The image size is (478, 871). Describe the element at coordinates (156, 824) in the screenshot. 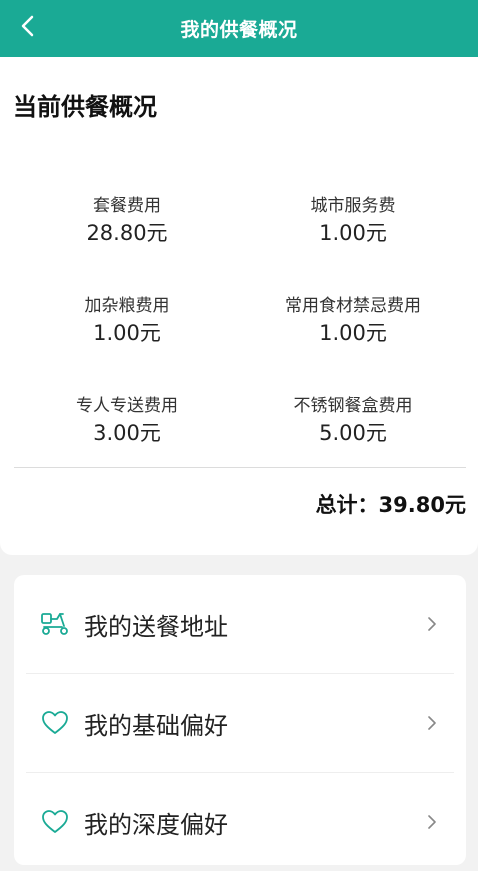

I see `menu-item-label: 我的深度偏好` at that location.